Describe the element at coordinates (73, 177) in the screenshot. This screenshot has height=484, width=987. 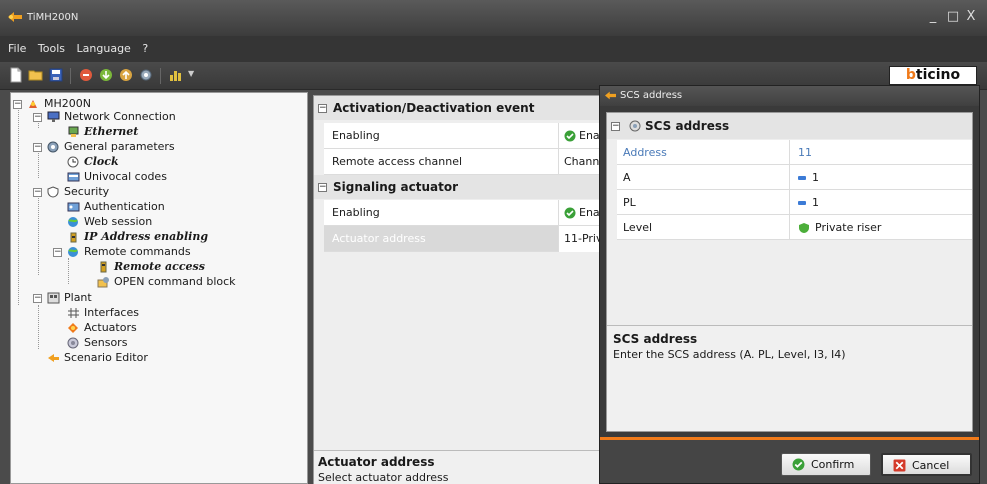
I see `card-icon` at that location.